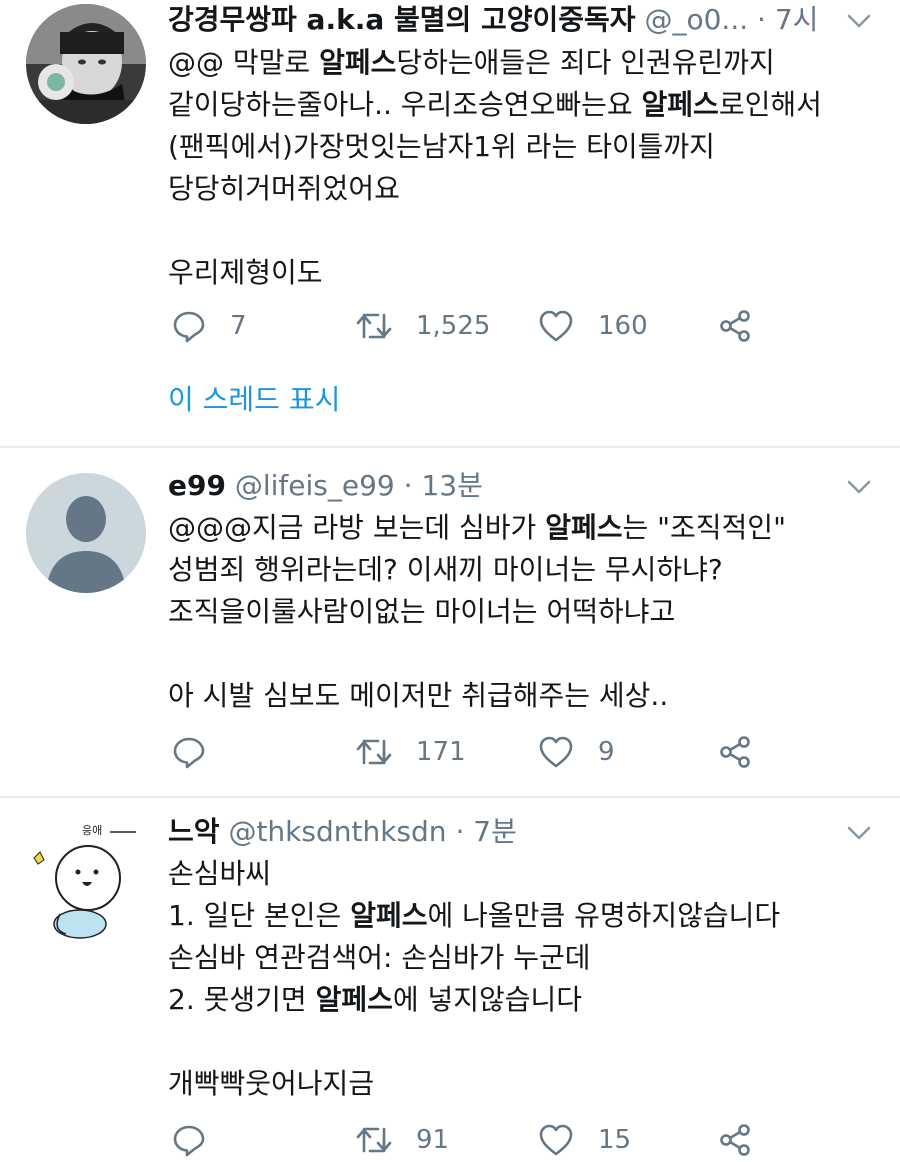 This screenshot has width=900, height=1162. Describe the element at coordinates (524, 326) in the screenshot. I see `tweet-actions: 7 1,525 160` at that location.